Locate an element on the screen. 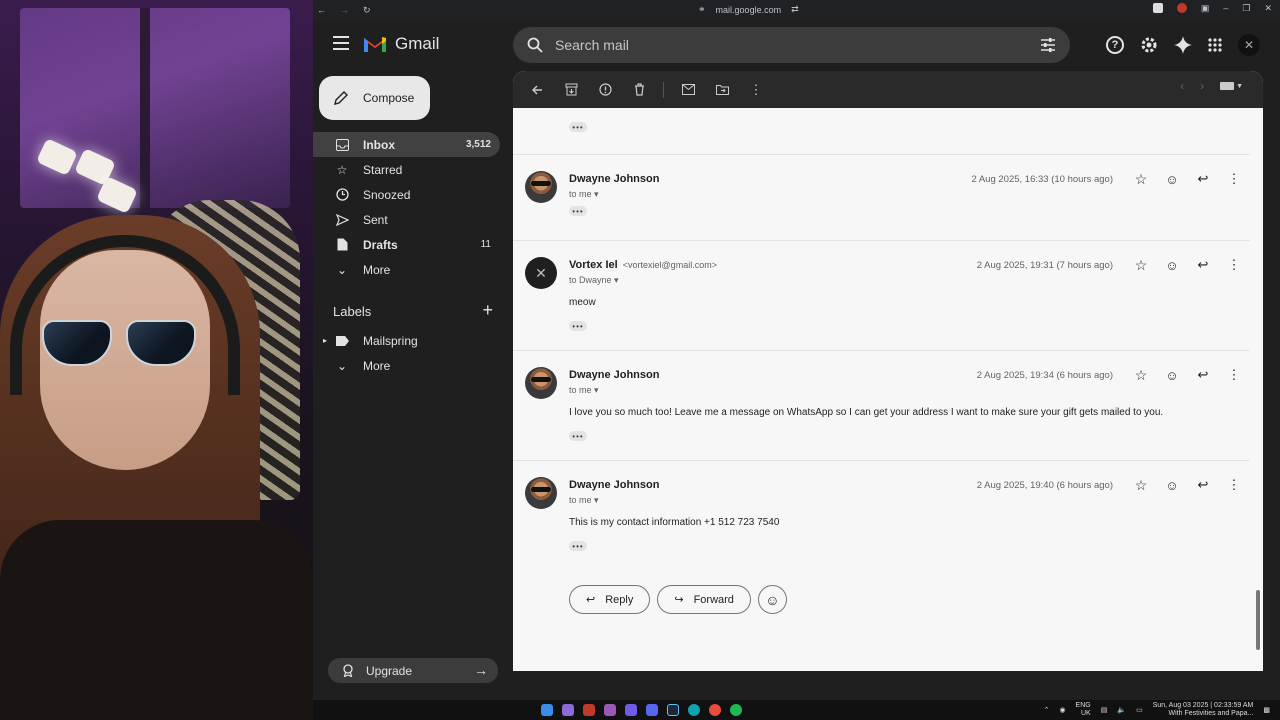  apps-grid-icon is located at coordinates (1215, 45).